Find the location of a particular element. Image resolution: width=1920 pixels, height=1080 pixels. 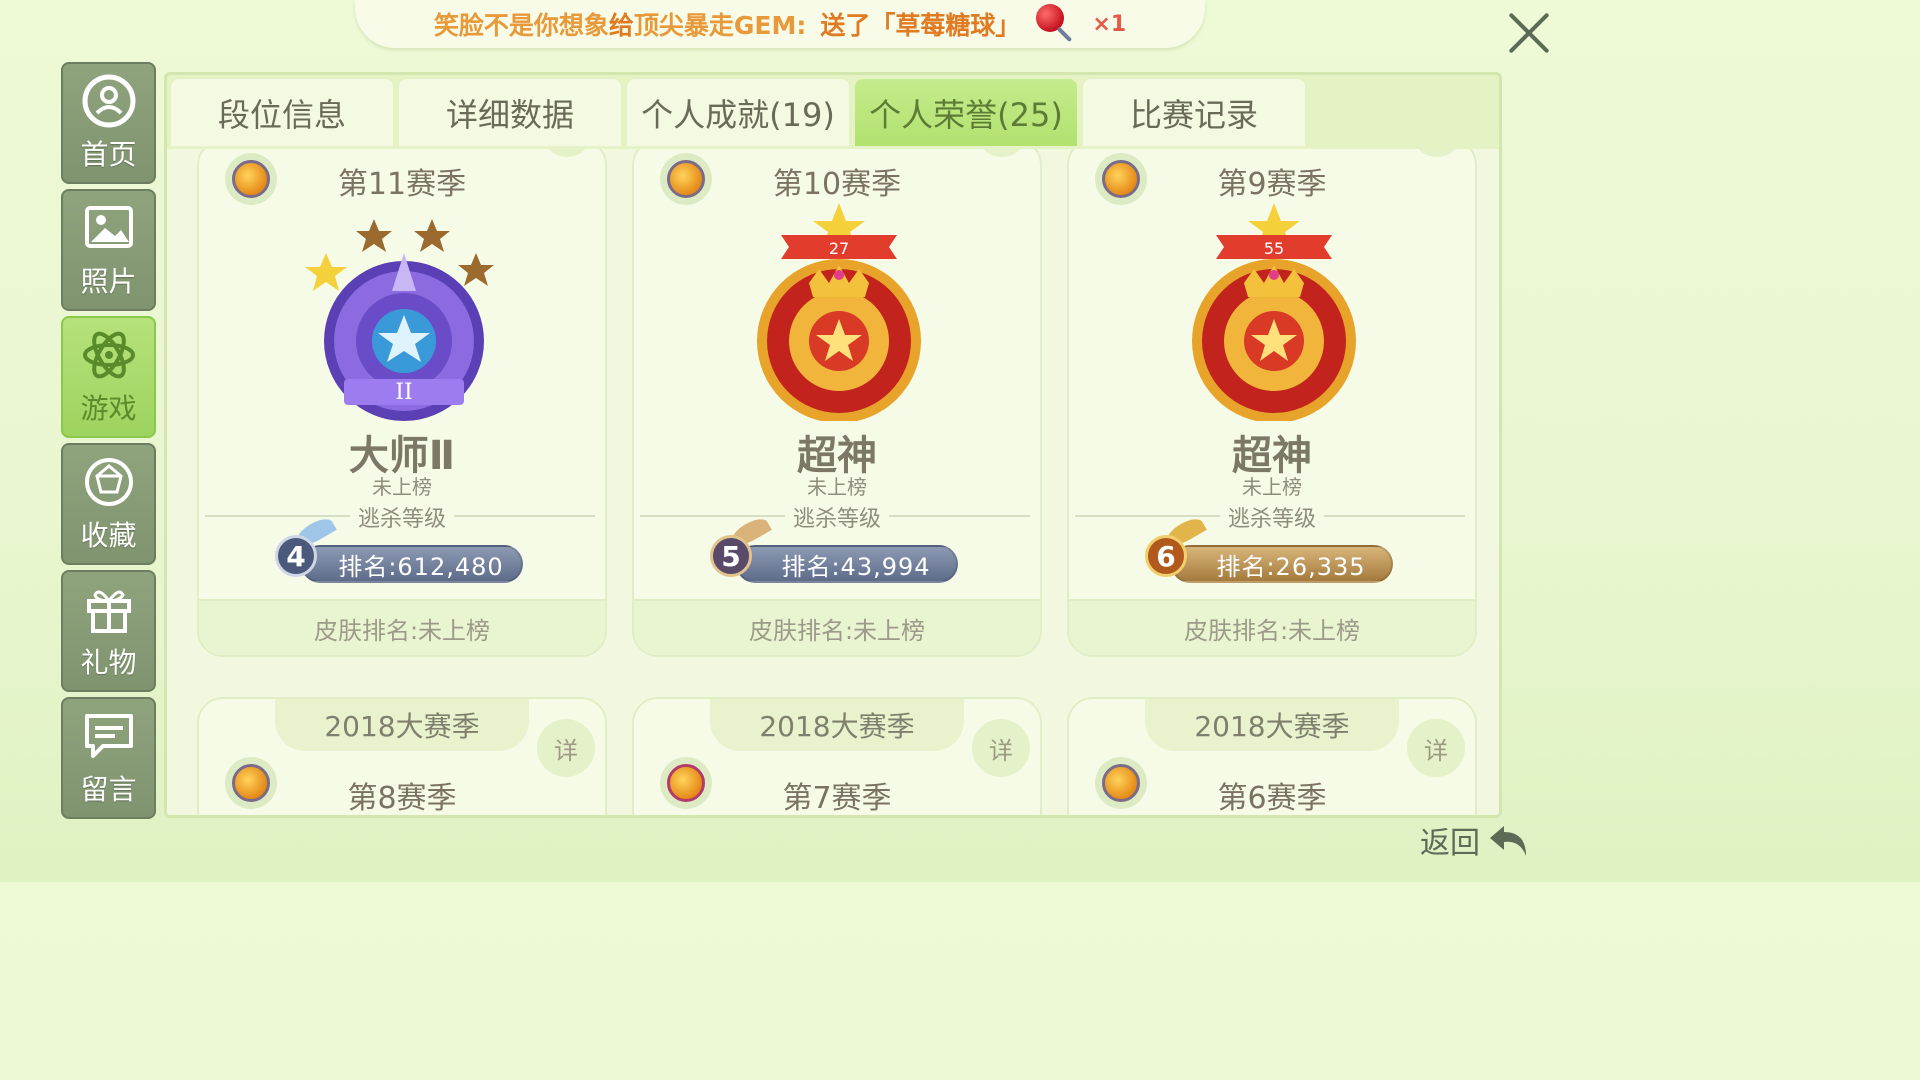

back-button: 返回 is located at coordinates (1476, 840).